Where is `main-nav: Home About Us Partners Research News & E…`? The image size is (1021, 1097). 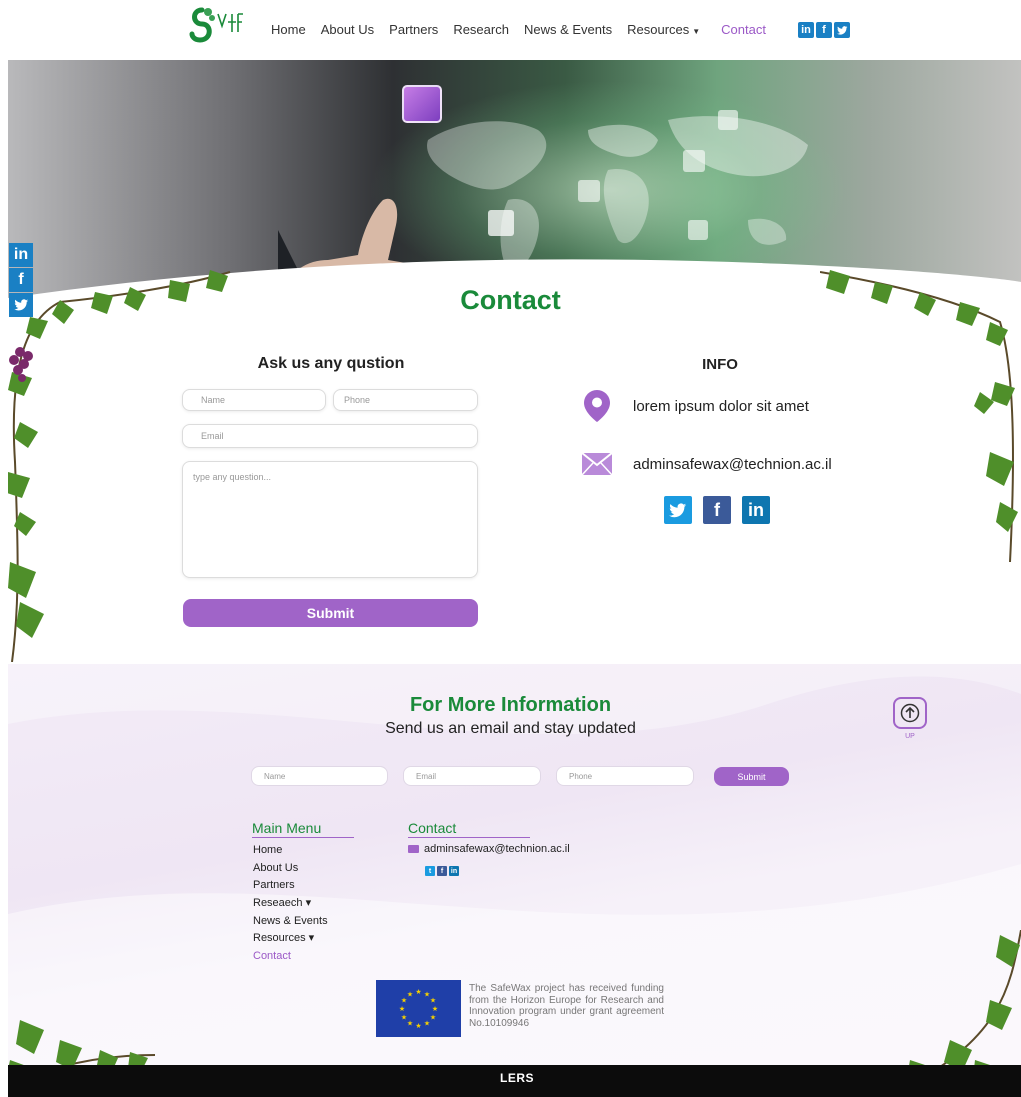 main-nav: Home About Us Partners Research News & E… is located at coordinates (526, 29).